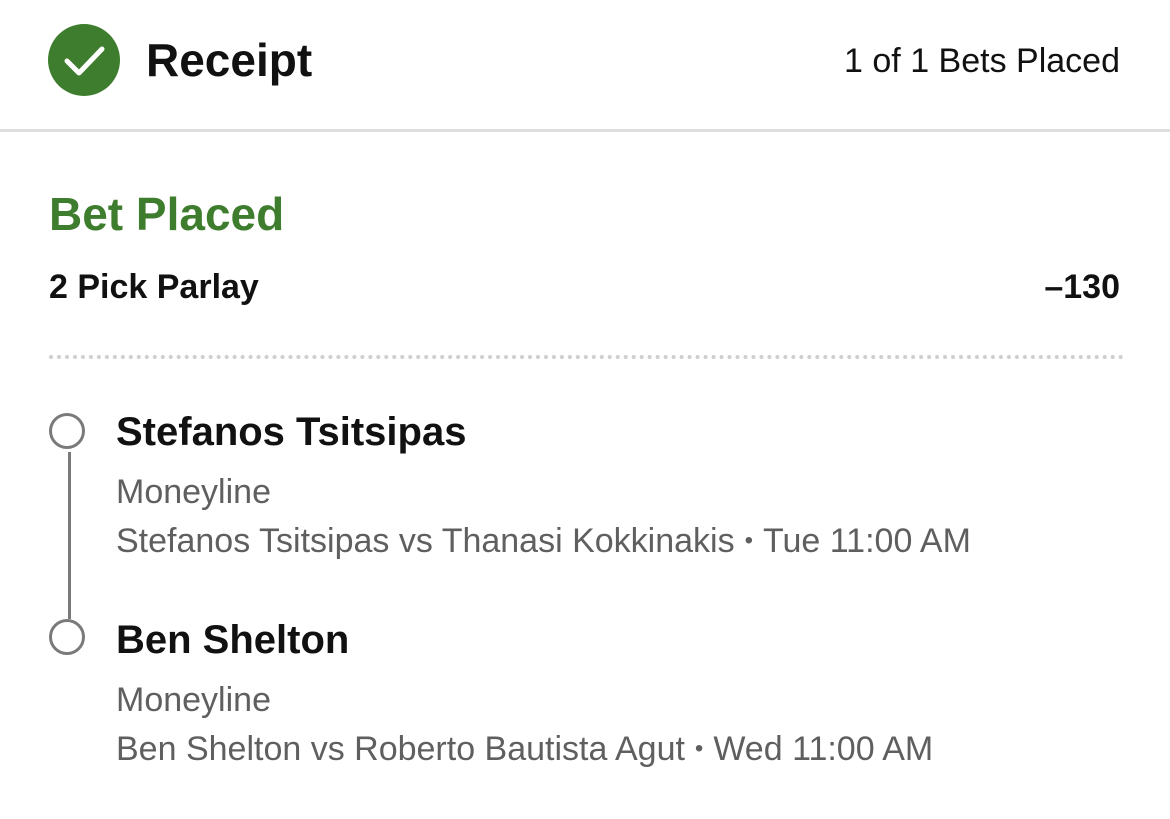 This screenshot has width=1170, height=819. What do you see at coordinates (233, 640) in the screenshot?
I see `leg-selection: Ben Shelton` at bounding box center [233, 640].